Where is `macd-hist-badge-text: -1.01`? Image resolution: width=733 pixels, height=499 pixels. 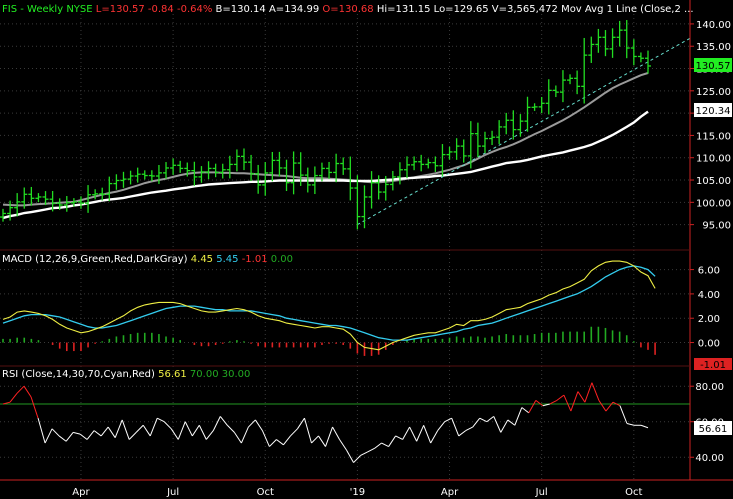
macd-hist-badge-text: -1.01 is located at coordinates (713, 365).